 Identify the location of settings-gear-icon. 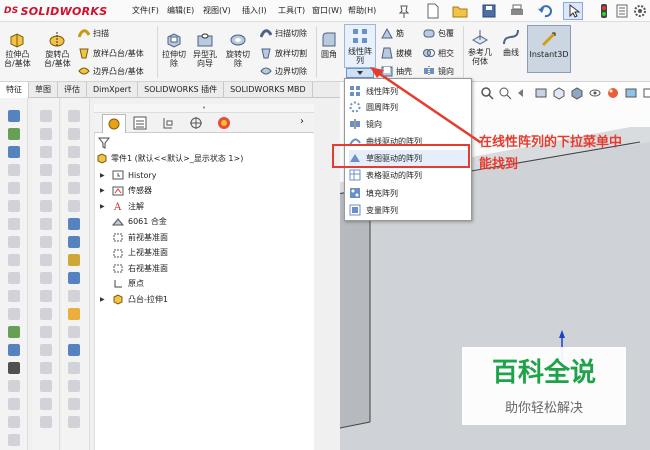
(640, 11).